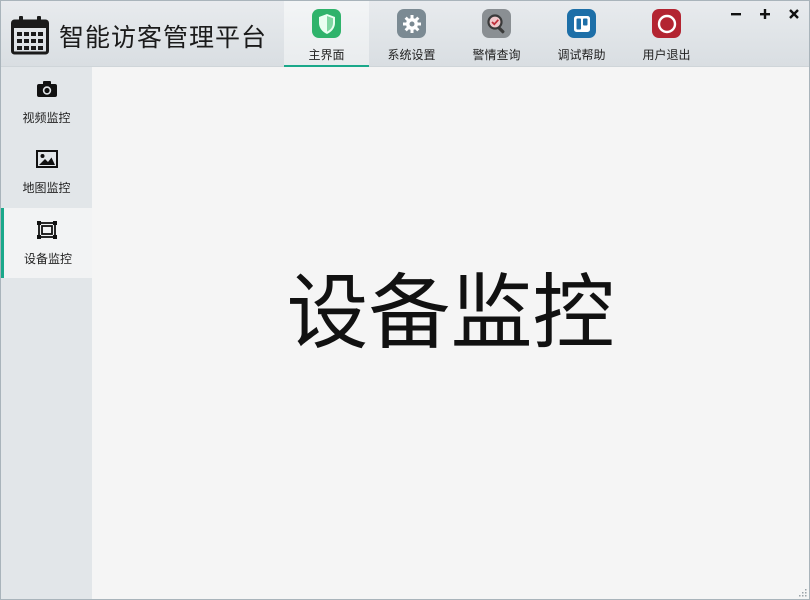 This screenshot has height=600, width=810. What do you see at coordinates (581, 55) in the screenshot?
I see `tab-debug-help-label: 调试帮助` at bounding box center [581, 55].